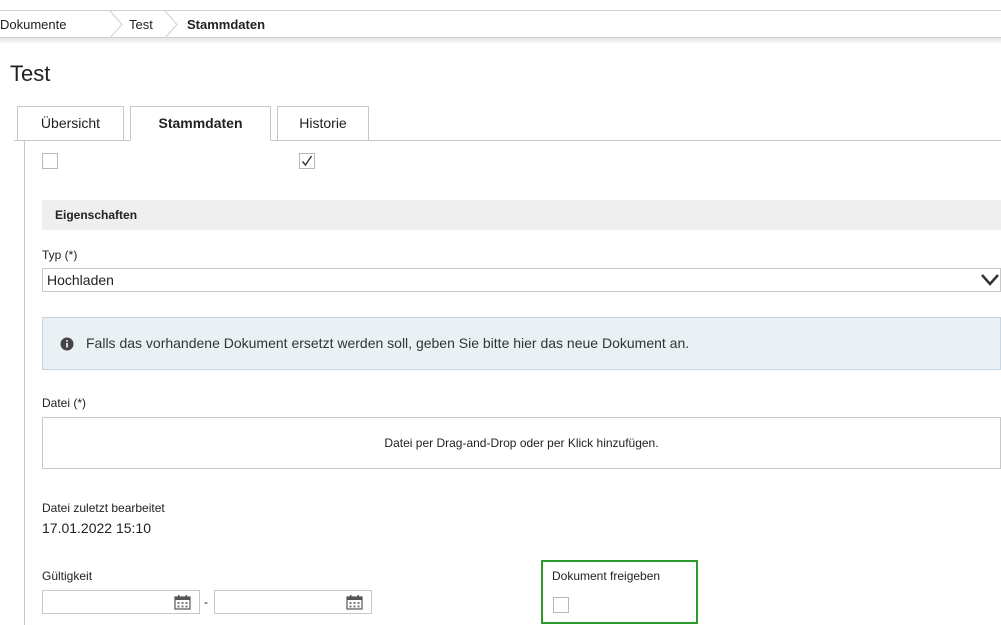 The image size is (1001, 625). I want to click on chevron-down-icon, so click(990, 281).